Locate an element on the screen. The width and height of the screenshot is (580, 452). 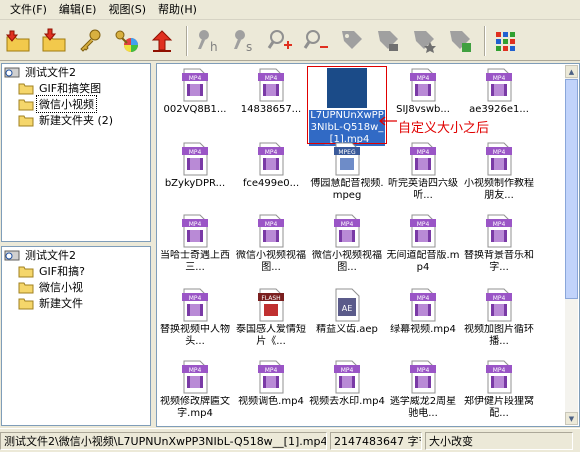
tree-item-new-folder: 新建文件夹 (2) is located at coordinates (76, 120).